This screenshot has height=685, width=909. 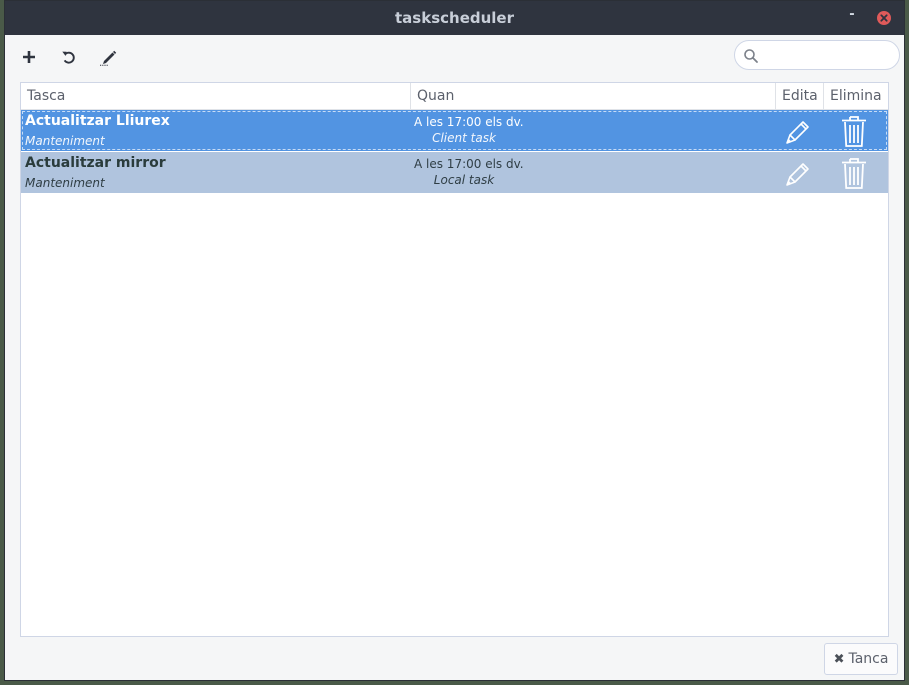 I want to click on task-name: Actualitzar Lliurex, so click(x=97, y=121).